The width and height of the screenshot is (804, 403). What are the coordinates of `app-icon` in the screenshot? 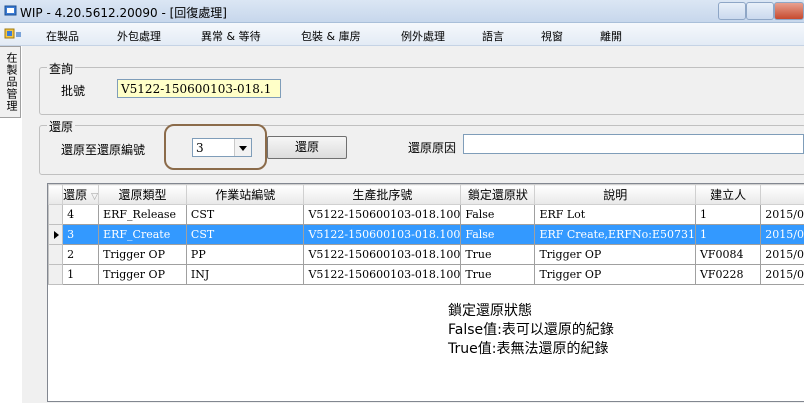 It's located at (10, 10).